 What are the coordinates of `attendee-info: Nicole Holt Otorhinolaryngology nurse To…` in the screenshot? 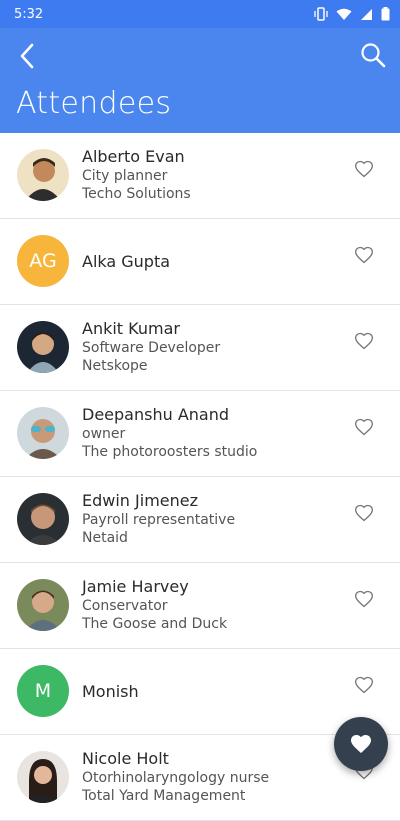 It's located at (175, 777).